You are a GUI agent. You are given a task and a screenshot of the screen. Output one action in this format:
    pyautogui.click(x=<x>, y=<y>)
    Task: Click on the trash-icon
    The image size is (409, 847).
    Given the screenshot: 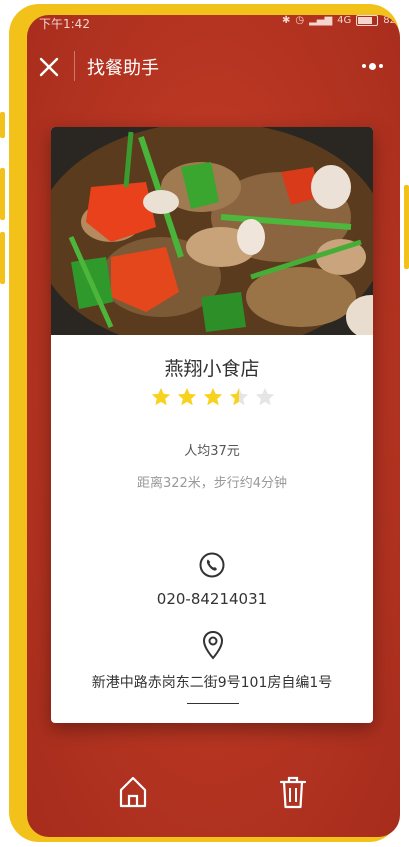 What is the action you would take?
    pyautogui.click(x=293, y=792)
    